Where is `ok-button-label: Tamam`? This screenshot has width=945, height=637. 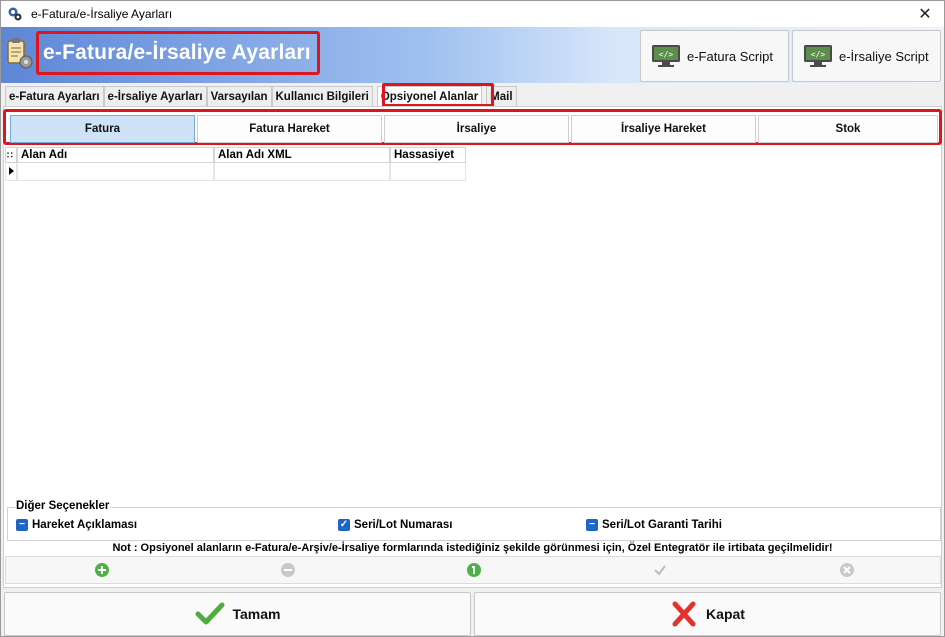 ok-button-label: Tamam is located at coordinates (256, 614).